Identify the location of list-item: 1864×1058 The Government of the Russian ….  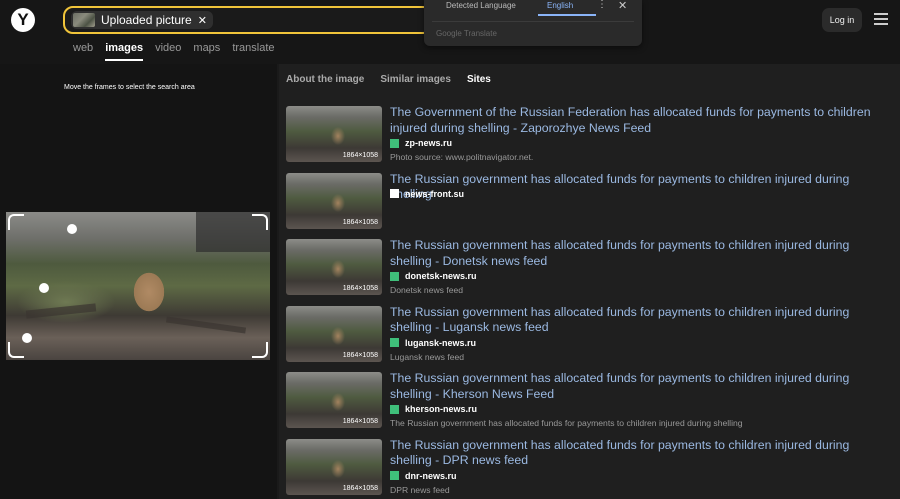
(589, 138).